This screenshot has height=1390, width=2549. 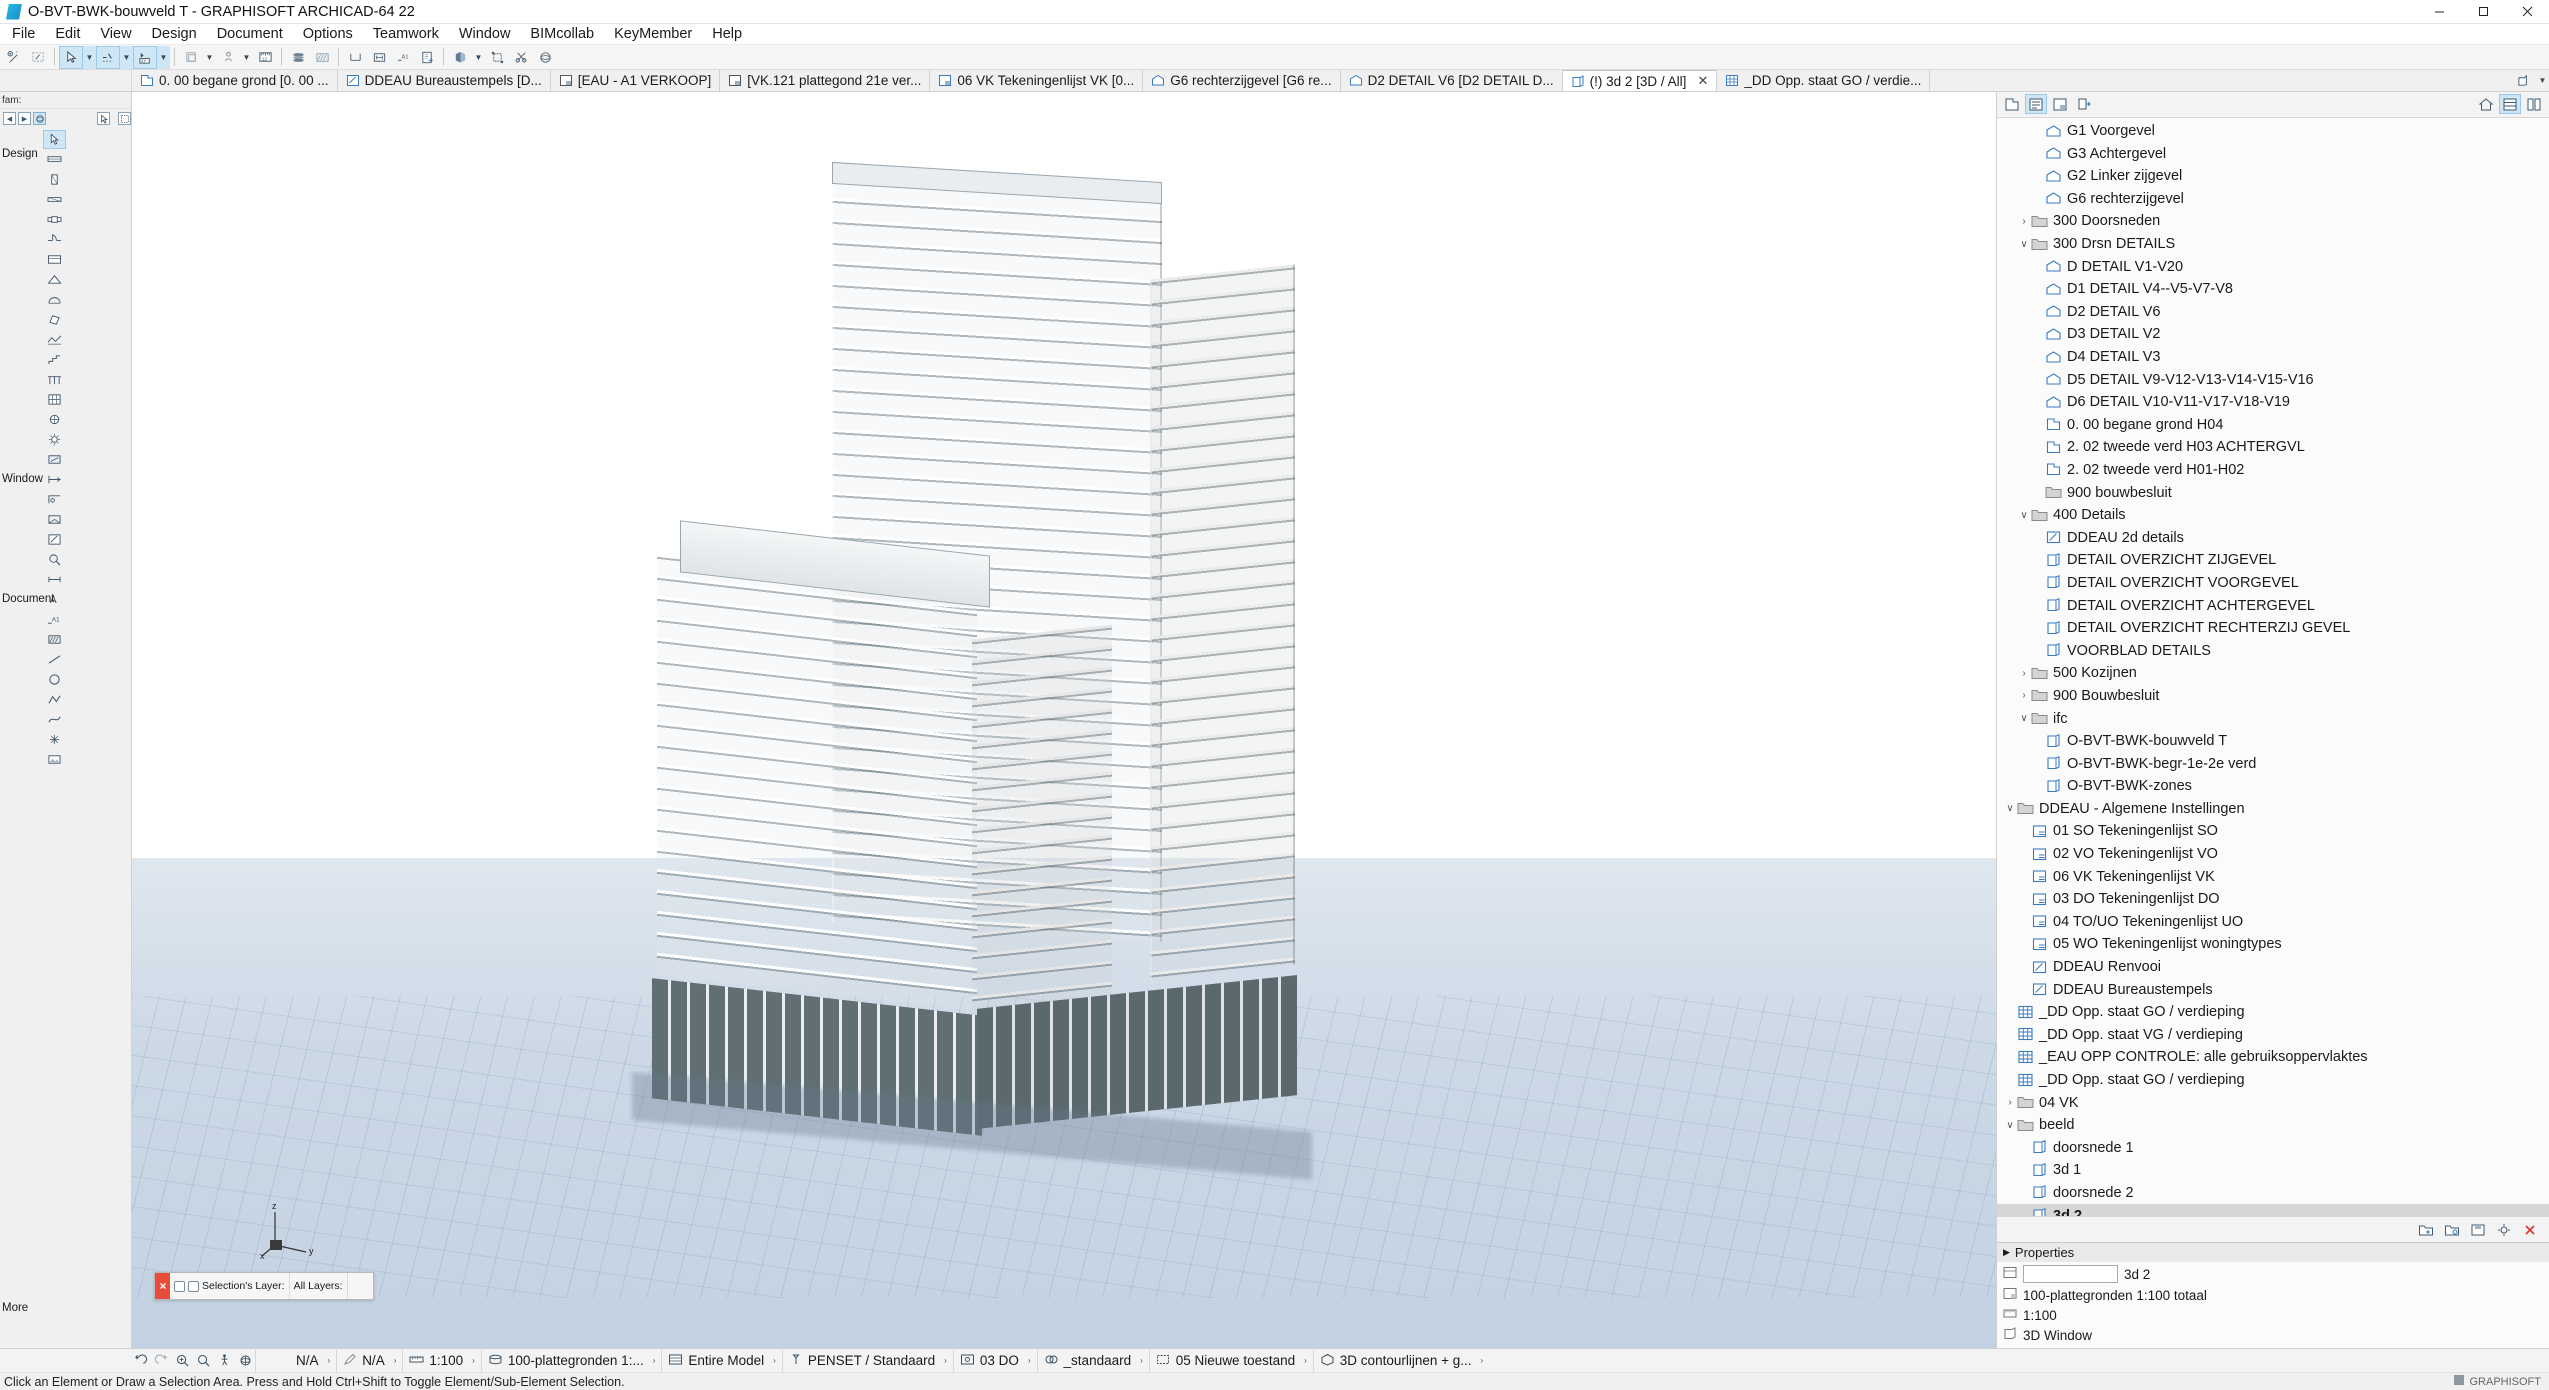 What do you see at coordinates (994, 1360) in the screenshot?
I see `status-cell-model-view: 03 DO ›` at bounding box center [994, 1360].